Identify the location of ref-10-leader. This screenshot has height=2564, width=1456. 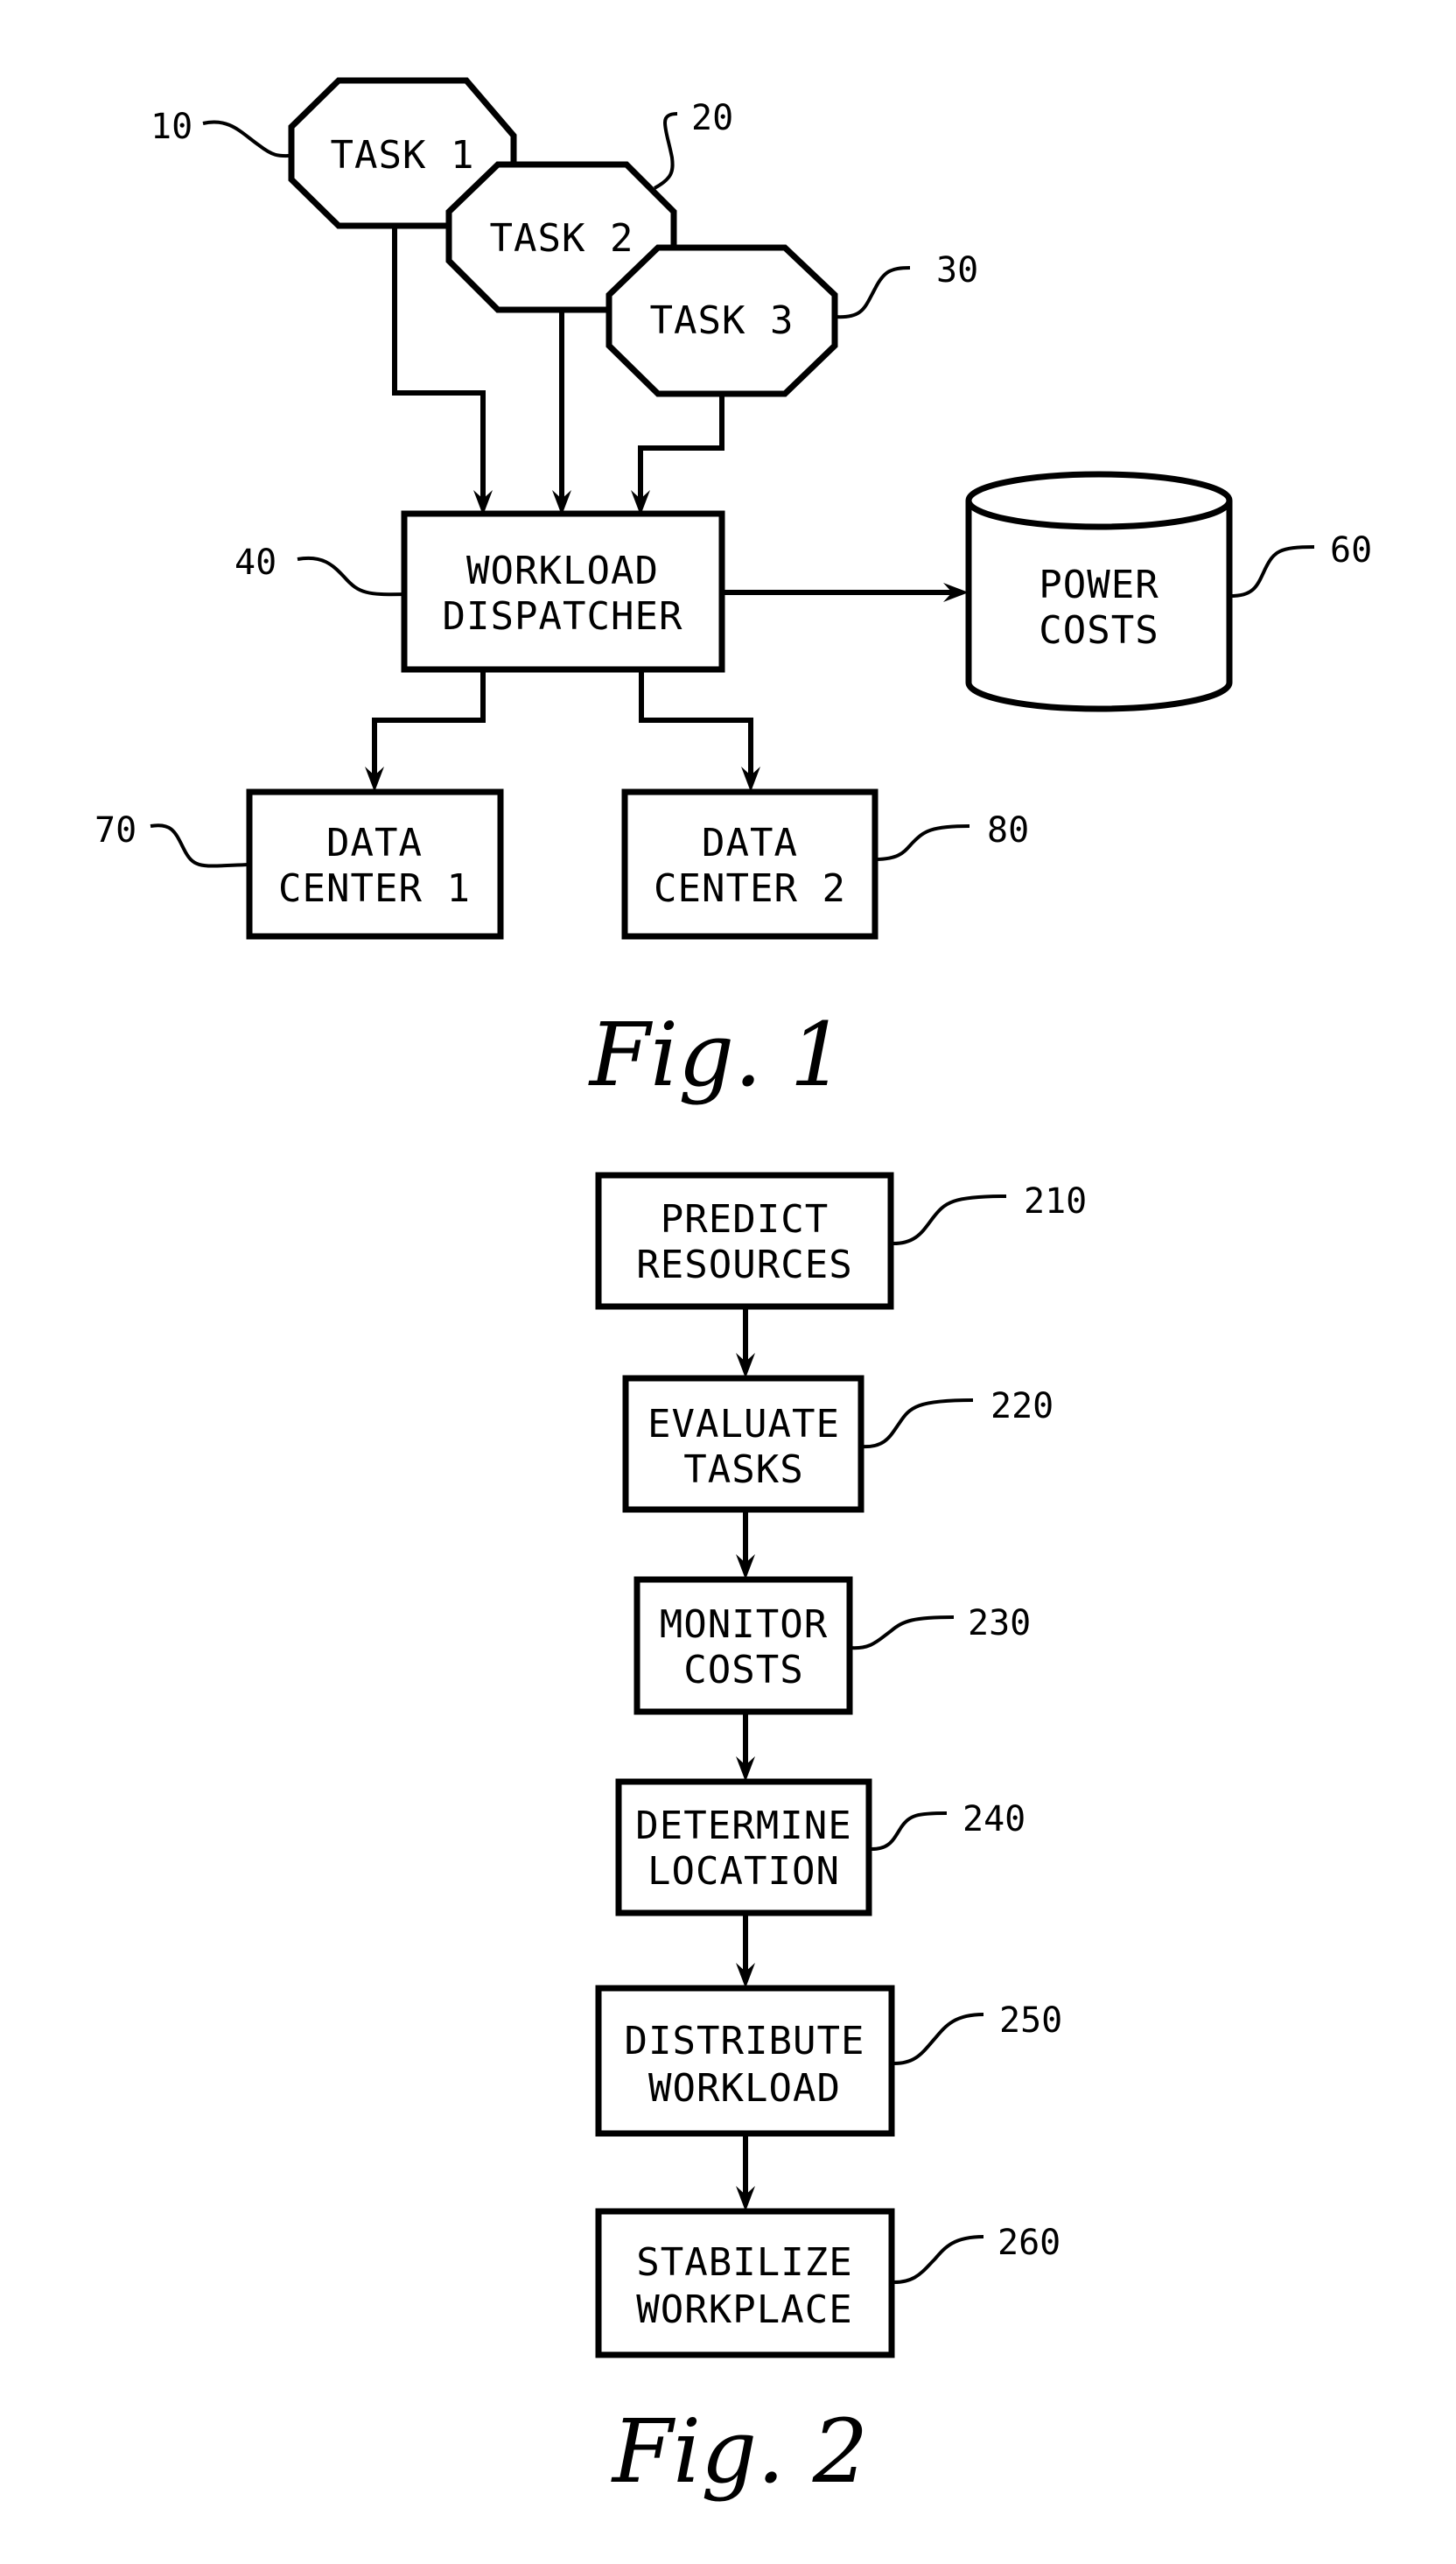
(247, 139).